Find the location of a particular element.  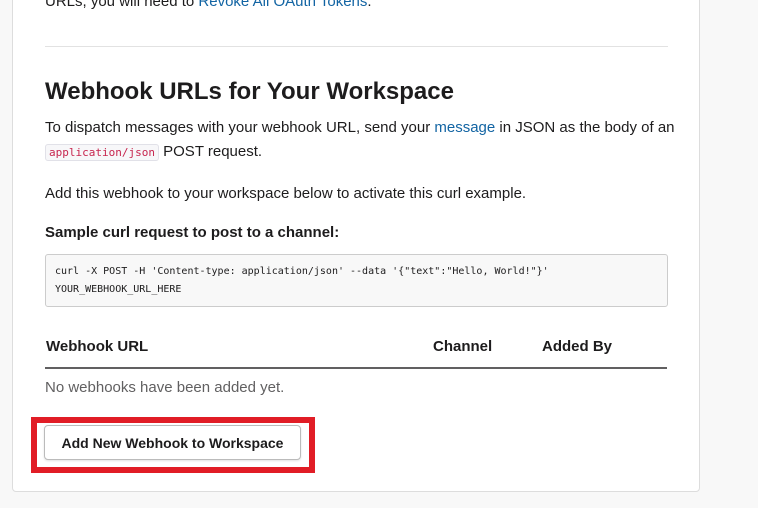

message-link: message is located at coordinates (464, 127).